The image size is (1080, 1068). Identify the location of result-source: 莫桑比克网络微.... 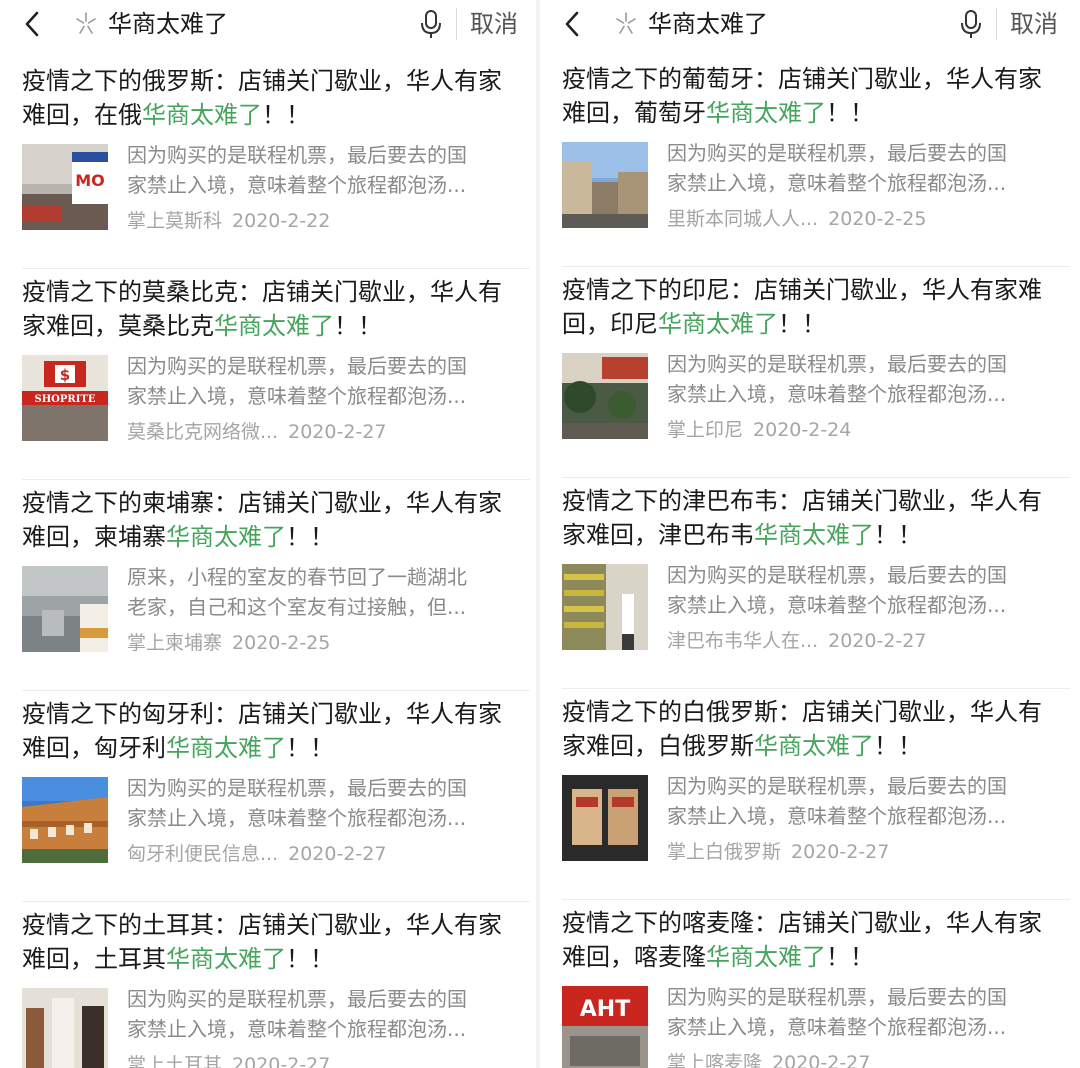
(203, 432).